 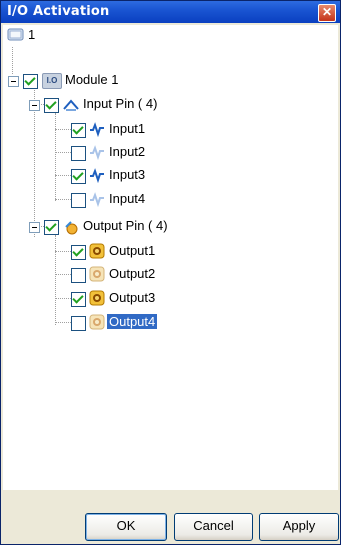 What do you see at coordinates (127, 151) in the screenshot?
I see `input2-label: Input2` at bounding box center [127, 151].